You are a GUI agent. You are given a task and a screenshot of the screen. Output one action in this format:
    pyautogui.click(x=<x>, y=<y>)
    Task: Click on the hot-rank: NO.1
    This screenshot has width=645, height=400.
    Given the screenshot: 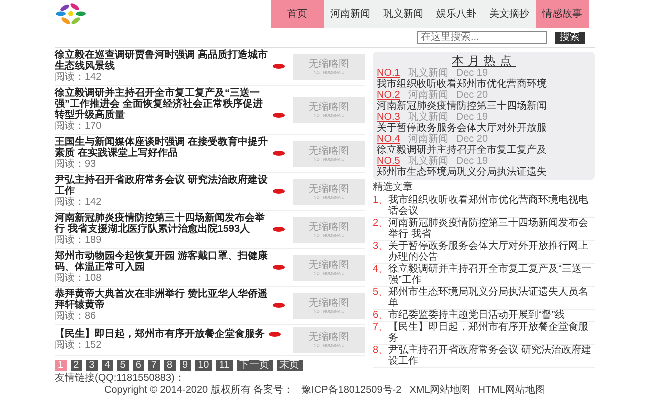 What is the action you would take?
    pyautogui.click(x=388, y=73)
    